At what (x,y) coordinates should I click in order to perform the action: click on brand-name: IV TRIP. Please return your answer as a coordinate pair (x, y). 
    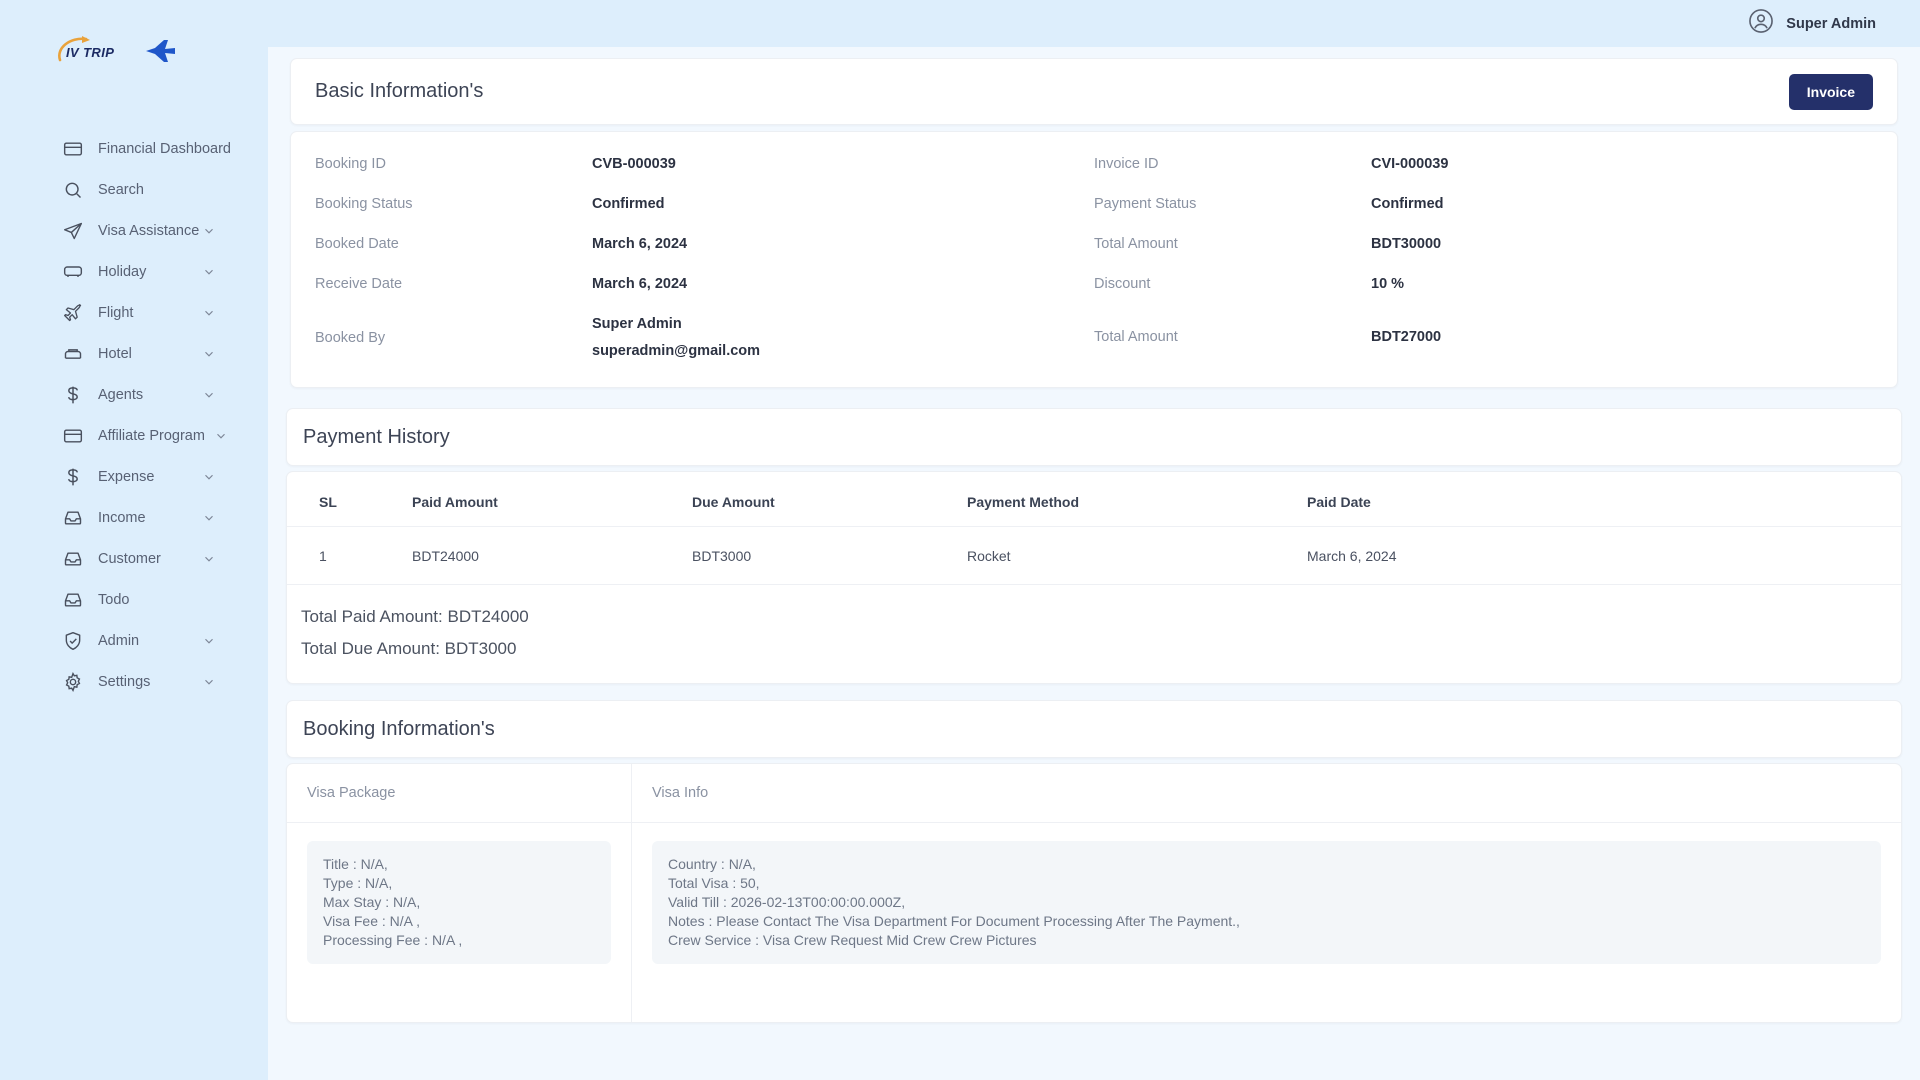
    Looking at the image, I should click on (90, 52).